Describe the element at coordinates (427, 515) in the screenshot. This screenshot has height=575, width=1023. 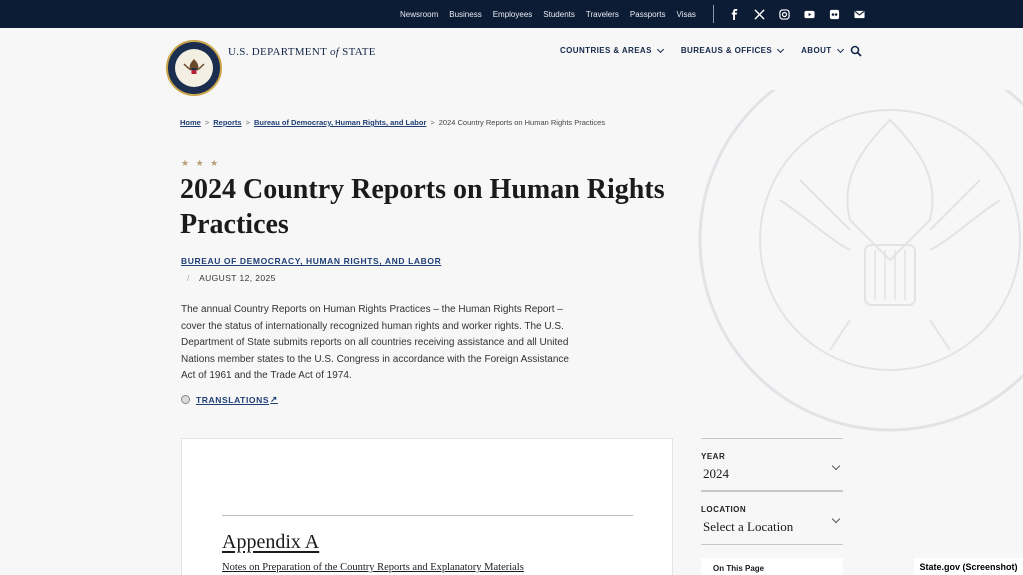
I see `divider` at that location.